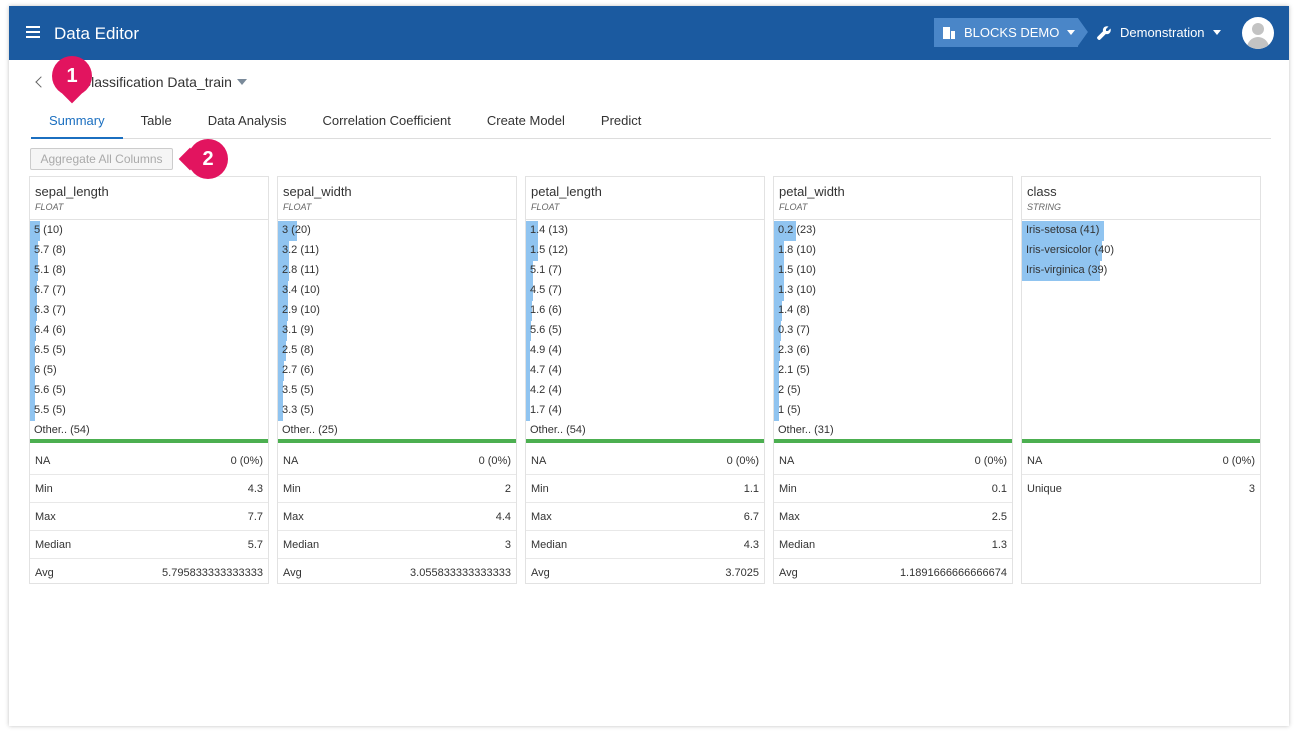 The width and height of the screenshot is (1298, 738). What do you see at coordinates (1258, 33) in the screenshot?
I see `avatar` at bounding box center [1258, 33].